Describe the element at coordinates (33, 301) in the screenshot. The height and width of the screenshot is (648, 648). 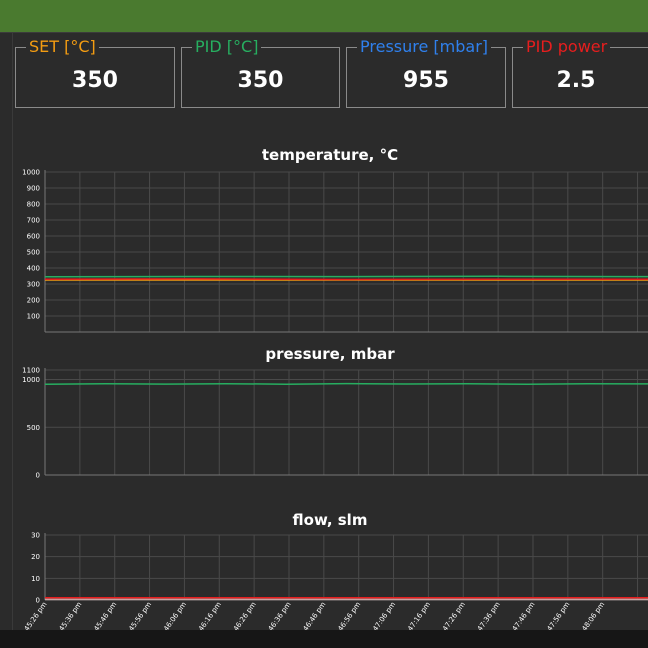
I see `temperature-y-tick-label: 200` at that location.